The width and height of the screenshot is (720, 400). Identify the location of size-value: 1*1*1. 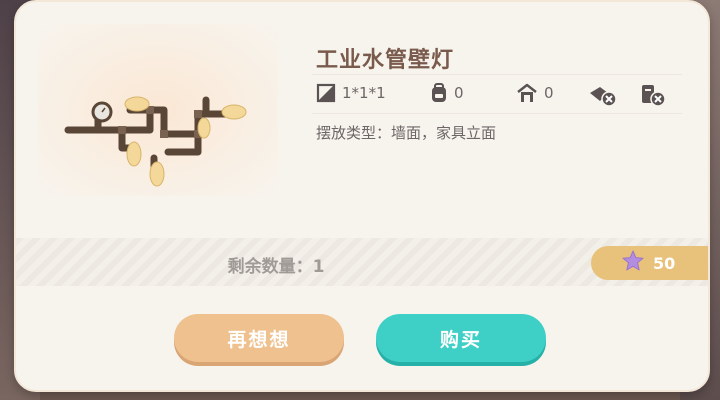
(364, 93).